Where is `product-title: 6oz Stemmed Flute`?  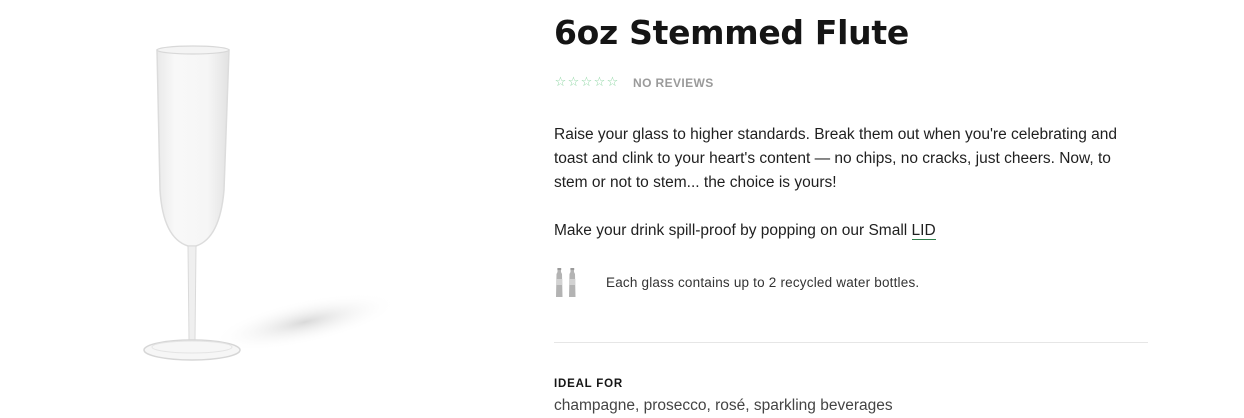
product-title: 6oz Stemmed Flute is located at coordinates (731, 32).